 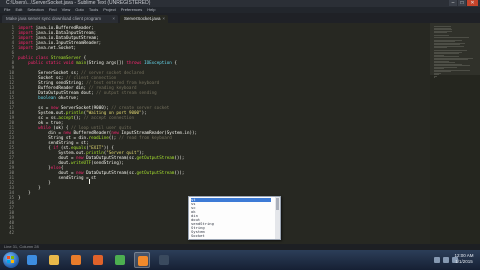 I want to click on sublime-icon, so click(x=143, y=261).